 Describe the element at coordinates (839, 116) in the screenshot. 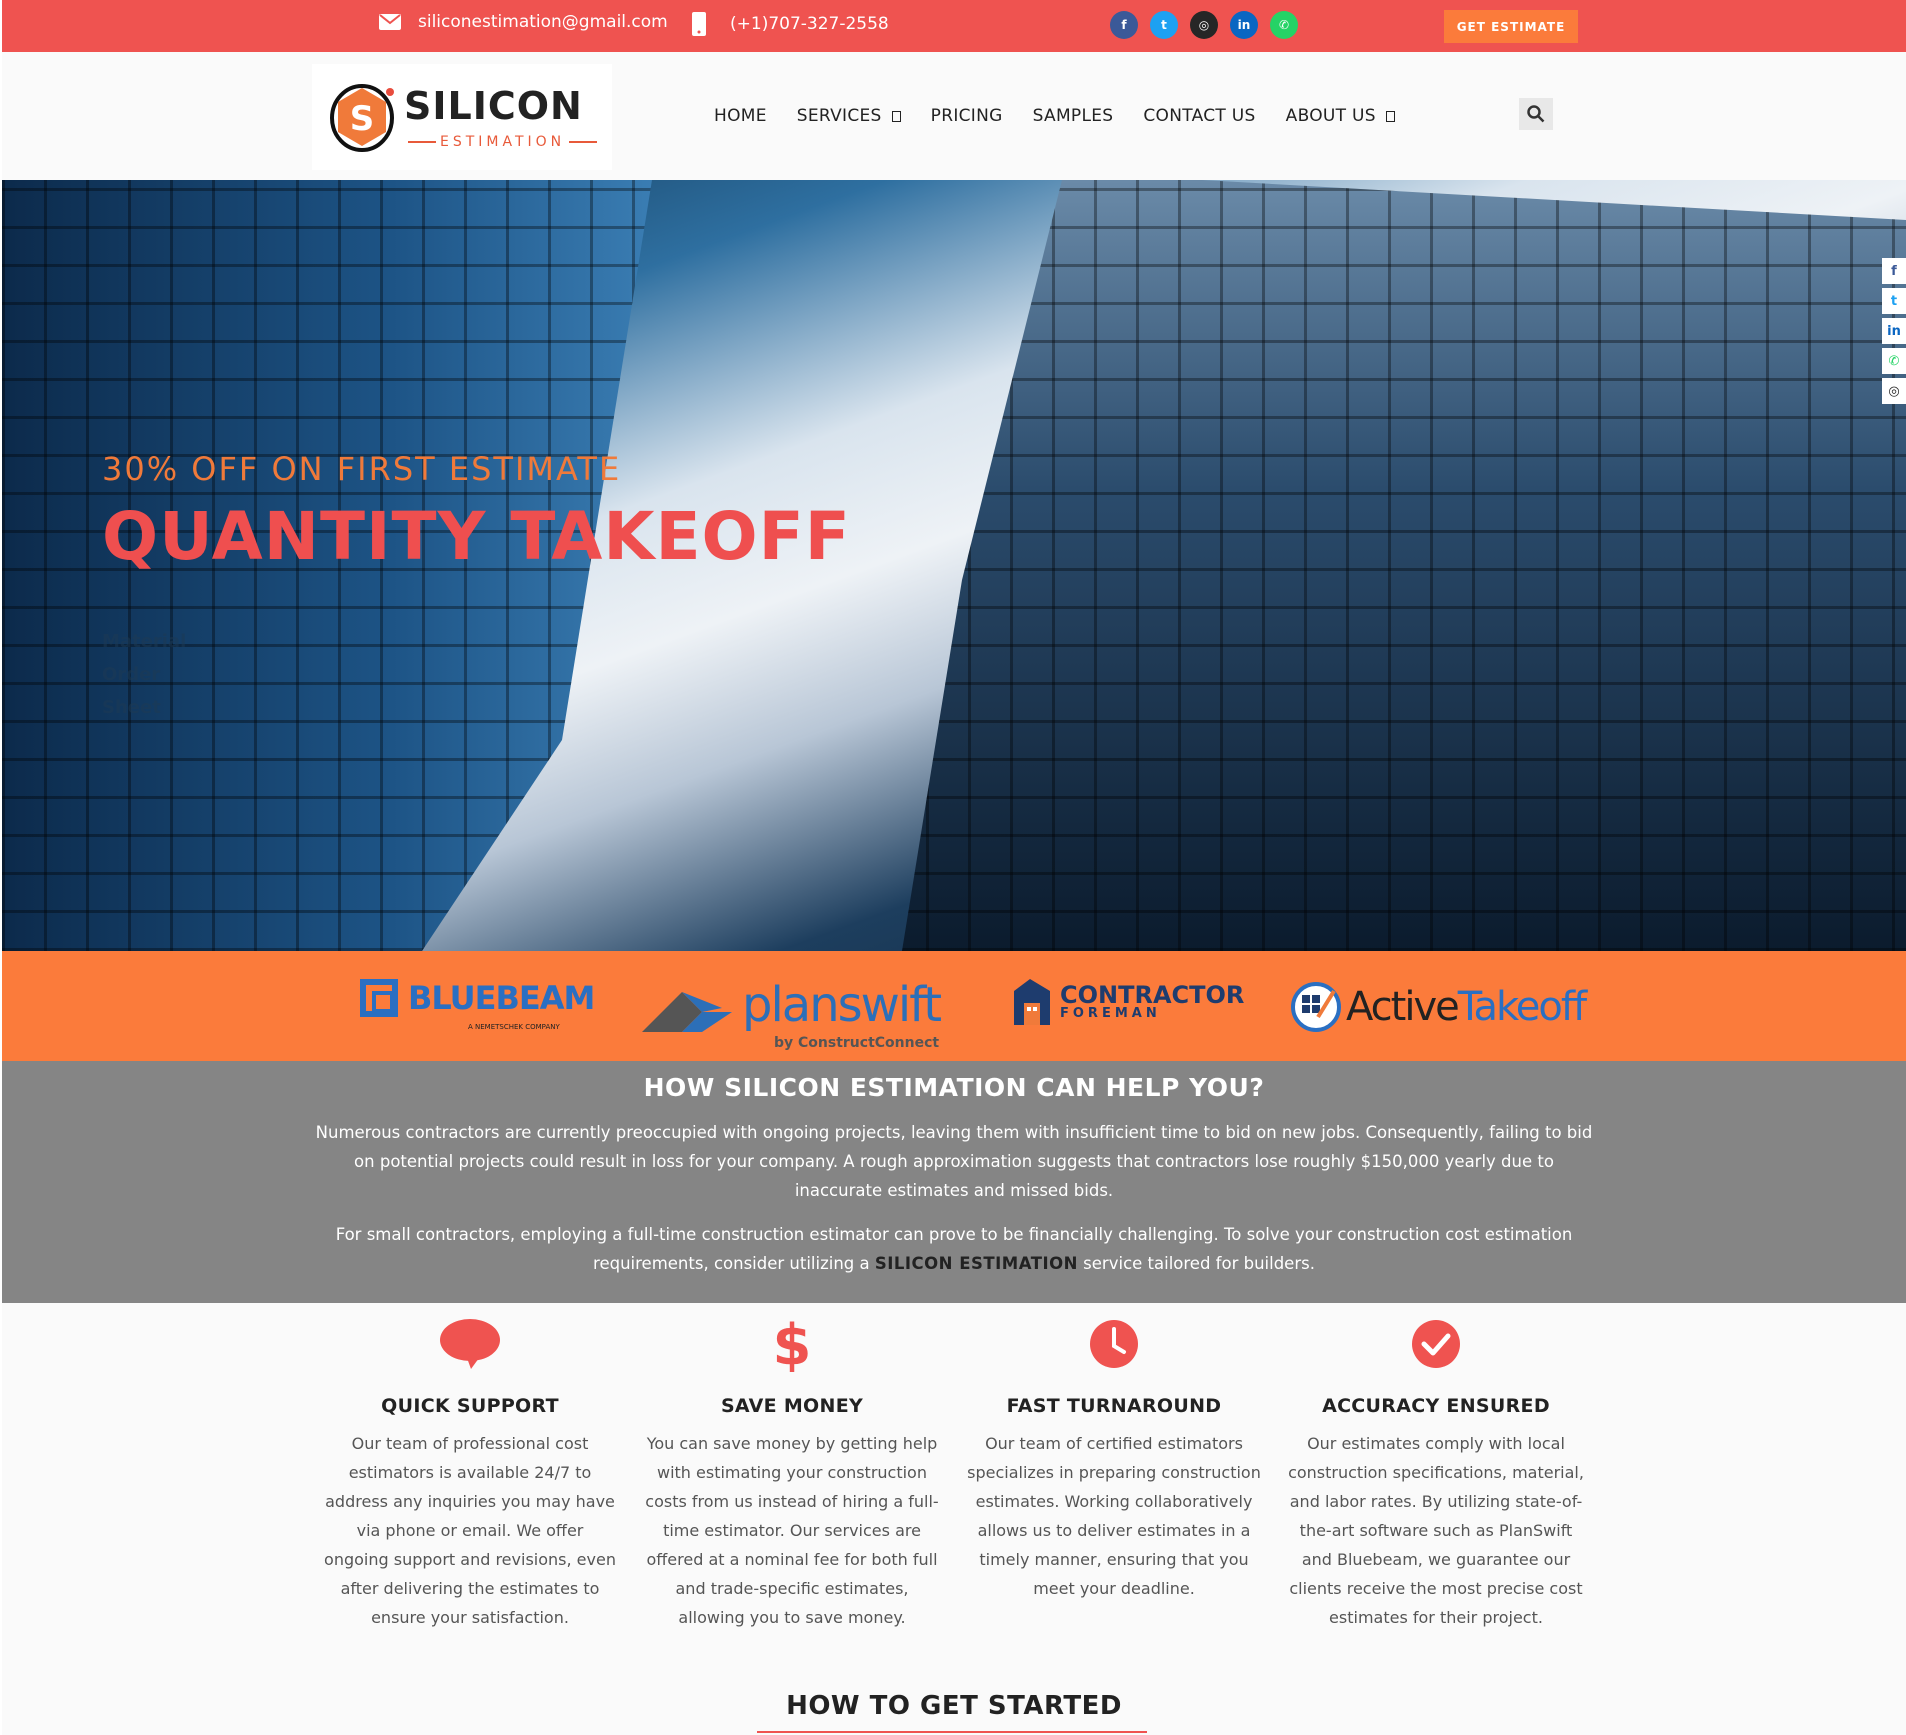

I see `nav-services-label: SERVICES` at that location.